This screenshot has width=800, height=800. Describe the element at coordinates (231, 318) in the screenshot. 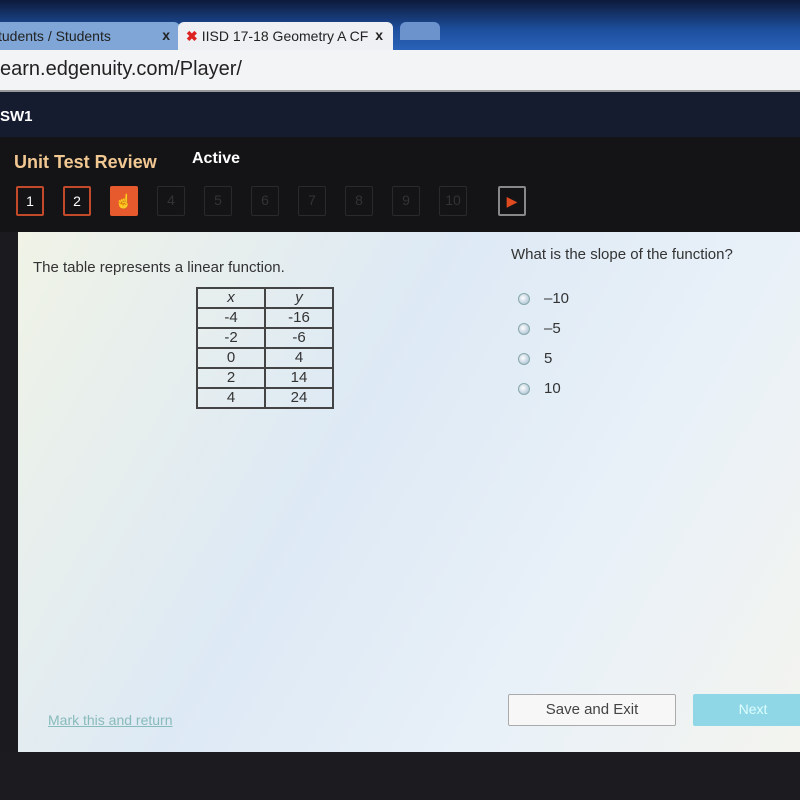

I see `table-cell: -4` at that location.